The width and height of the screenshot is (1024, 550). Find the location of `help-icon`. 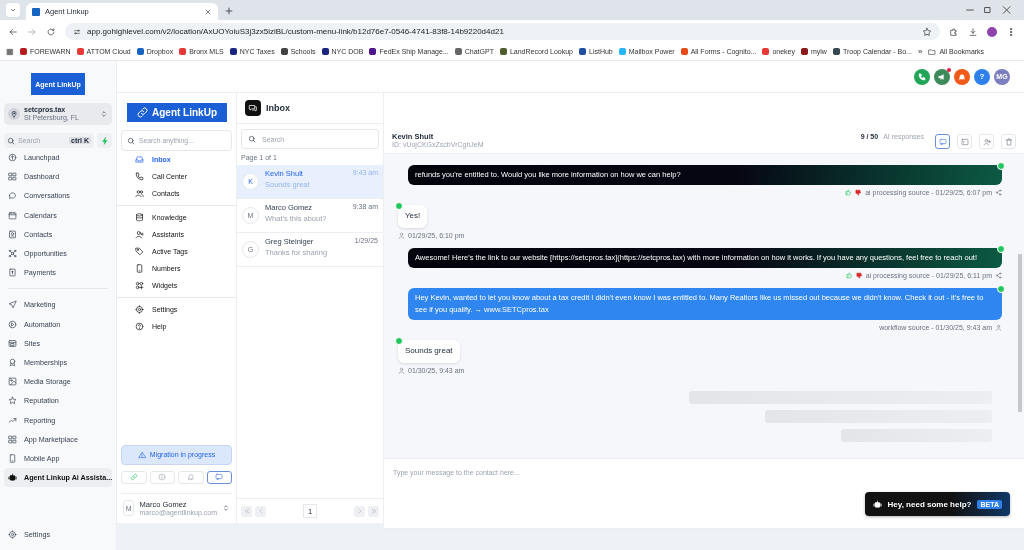

help-icon is located at coordinates (139, 326).